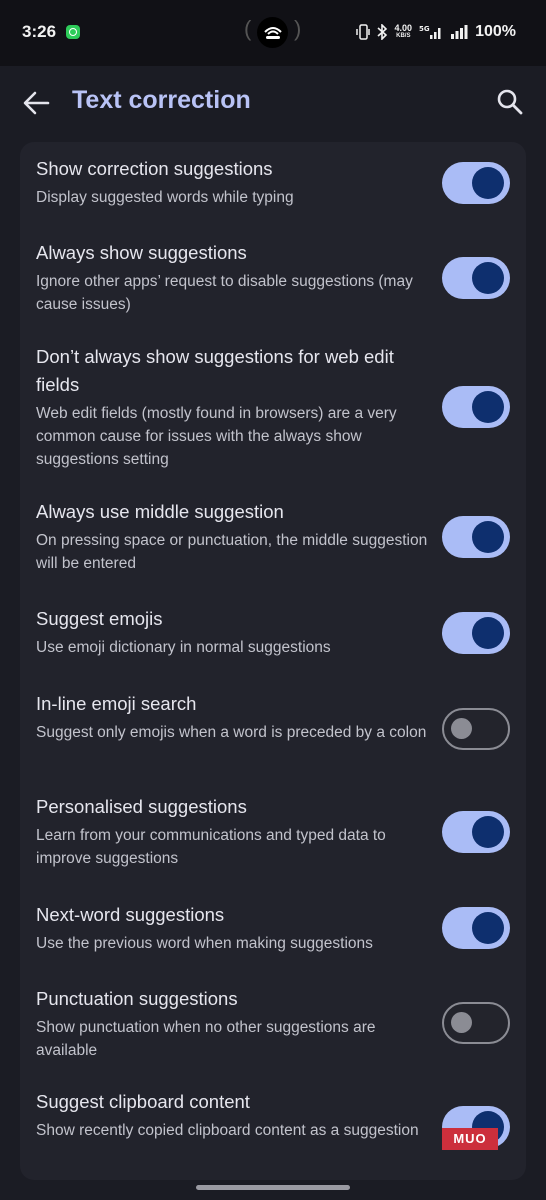  Describe the element at coordinates (248, 28) in the screenshot. I see `island-bracket-left: (` at that location.